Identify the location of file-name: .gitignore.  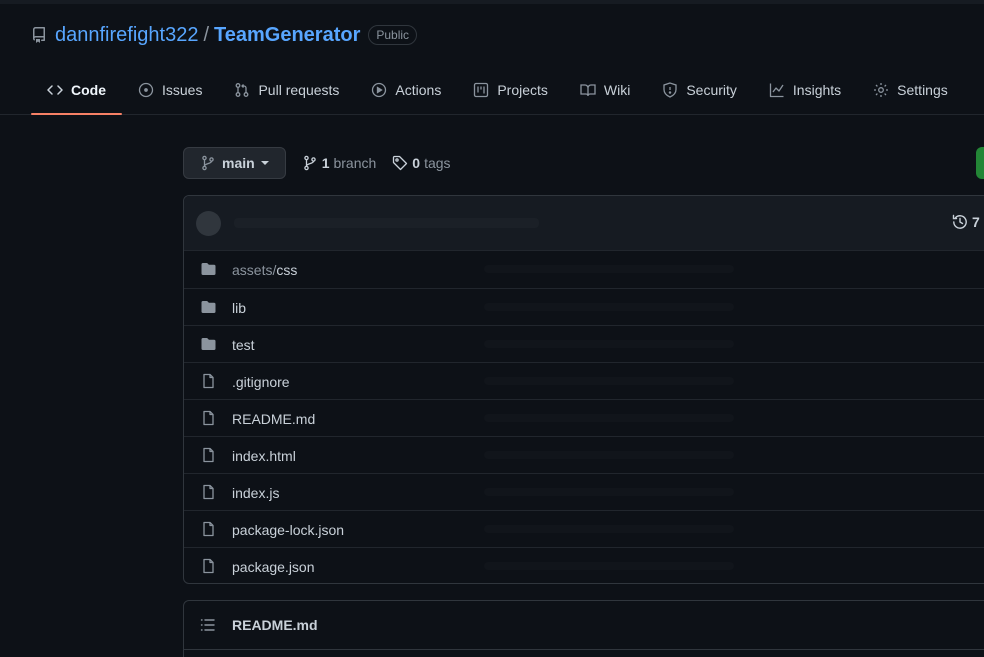
(261, 382).